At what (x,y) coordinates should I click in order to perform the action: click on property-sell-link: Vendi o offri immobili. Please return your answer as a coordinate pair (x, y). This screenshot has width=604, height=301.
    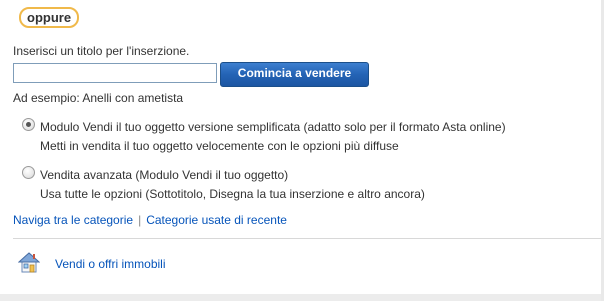
    Looking at the image, I should click on (110, 264).